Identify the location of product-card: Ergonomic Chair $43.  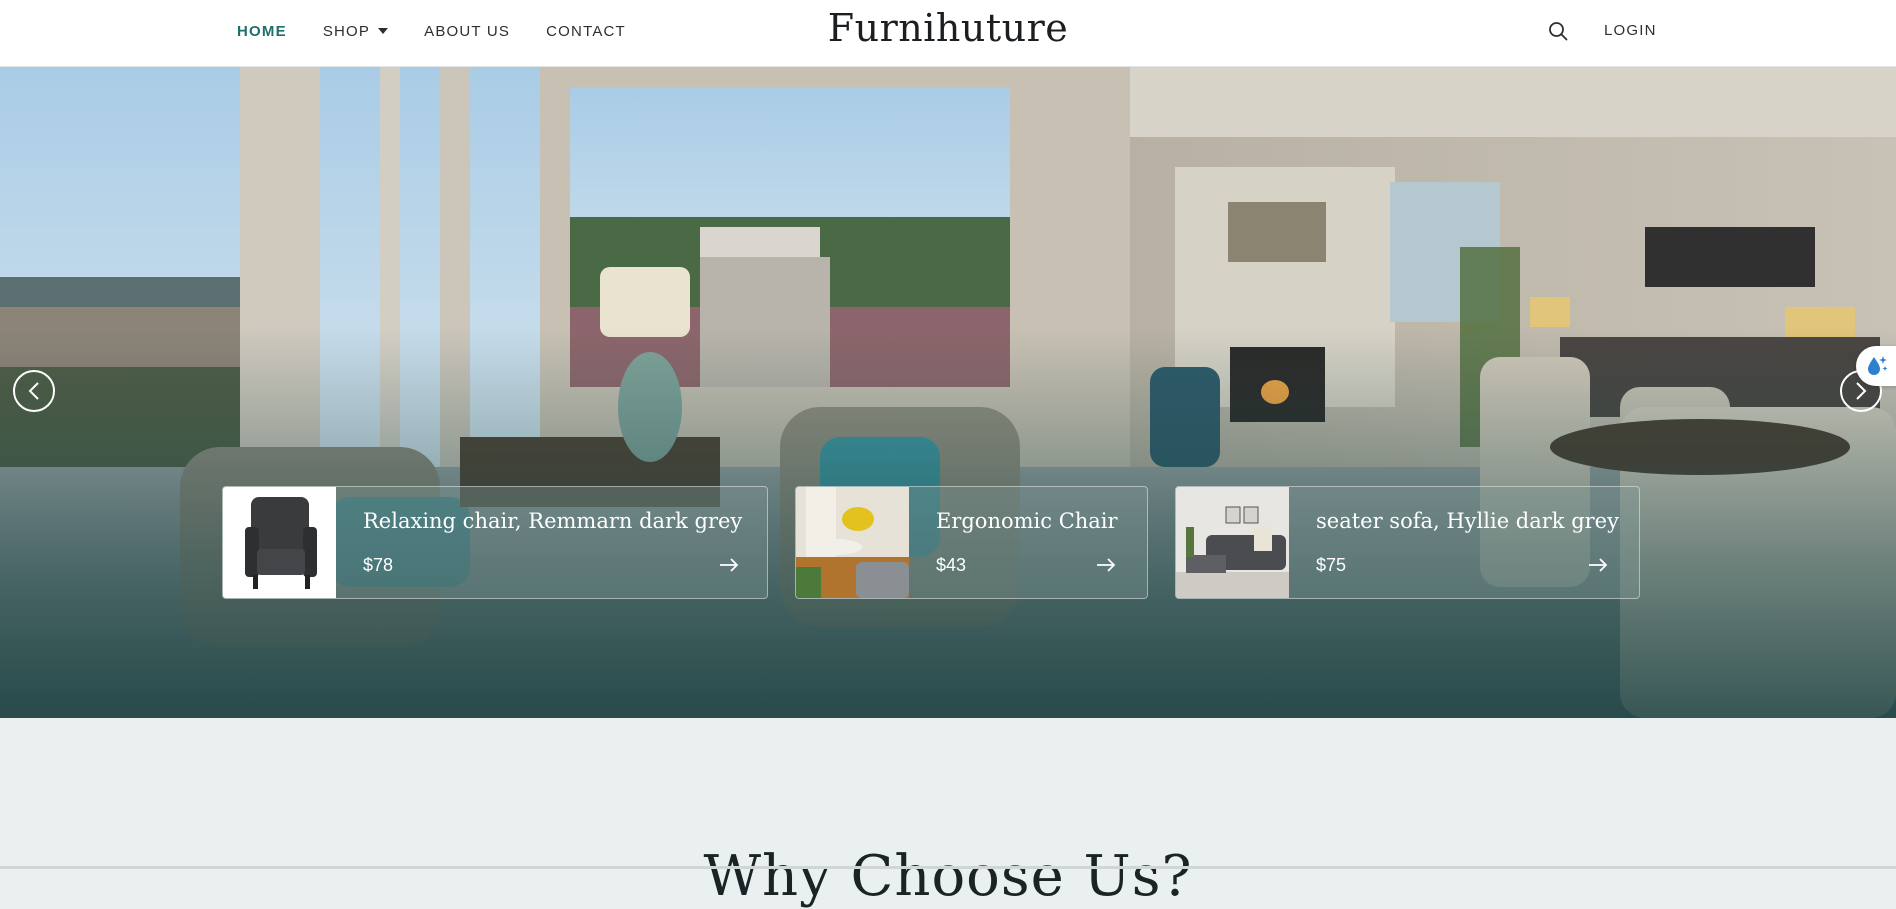
(971, 542).